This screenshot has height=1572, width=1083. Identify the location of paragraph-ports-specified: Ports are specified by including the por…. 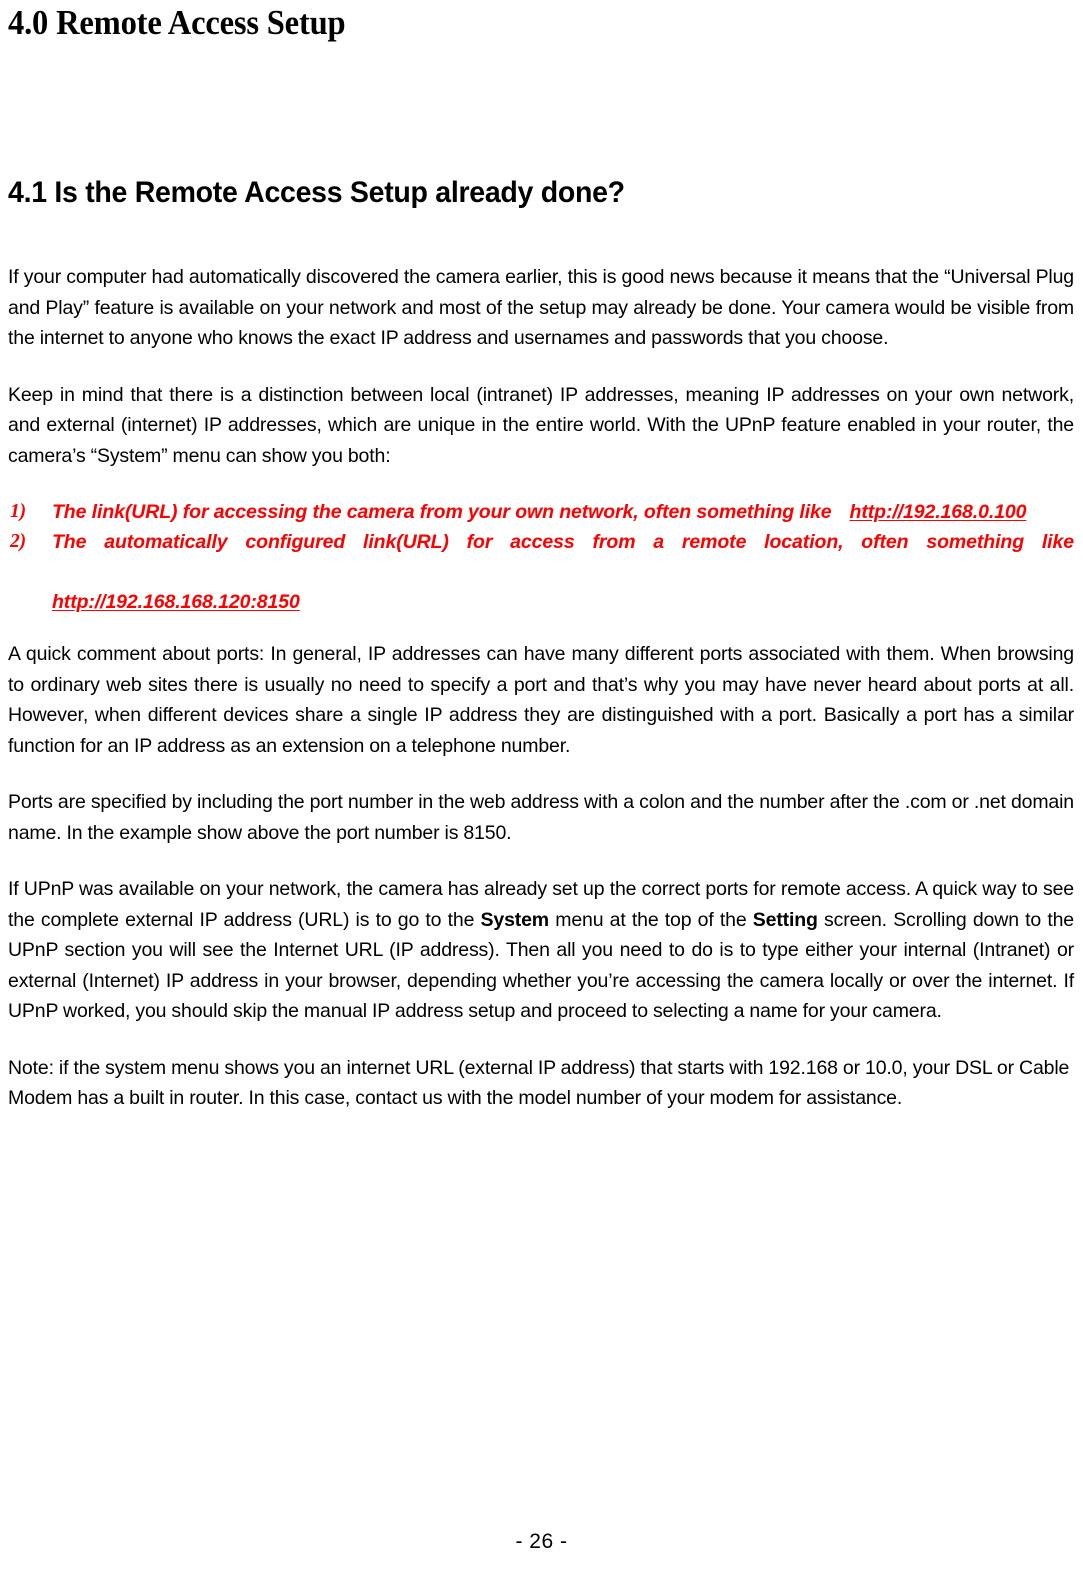
(541, 817).